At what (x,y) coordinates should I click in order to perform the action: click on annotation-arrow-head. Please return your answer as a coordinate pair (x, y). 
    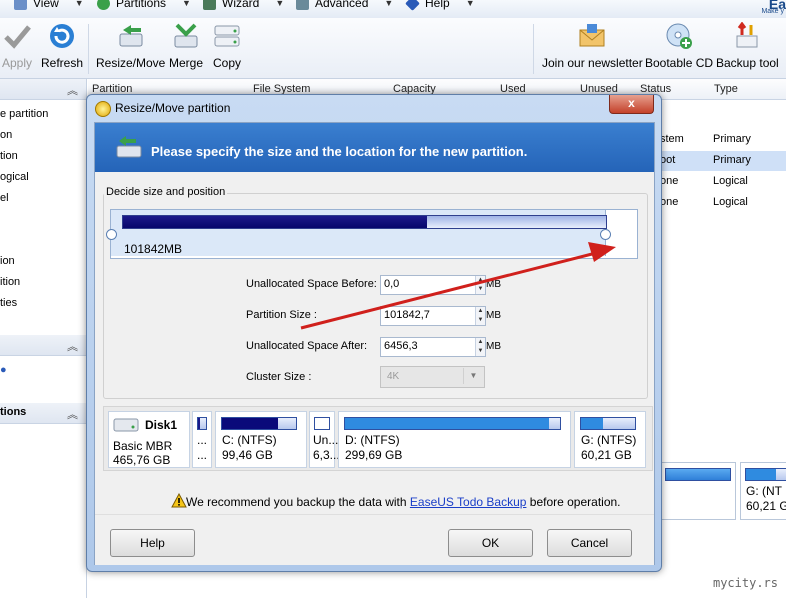
    Looking at the image, I should click on (602, 252).